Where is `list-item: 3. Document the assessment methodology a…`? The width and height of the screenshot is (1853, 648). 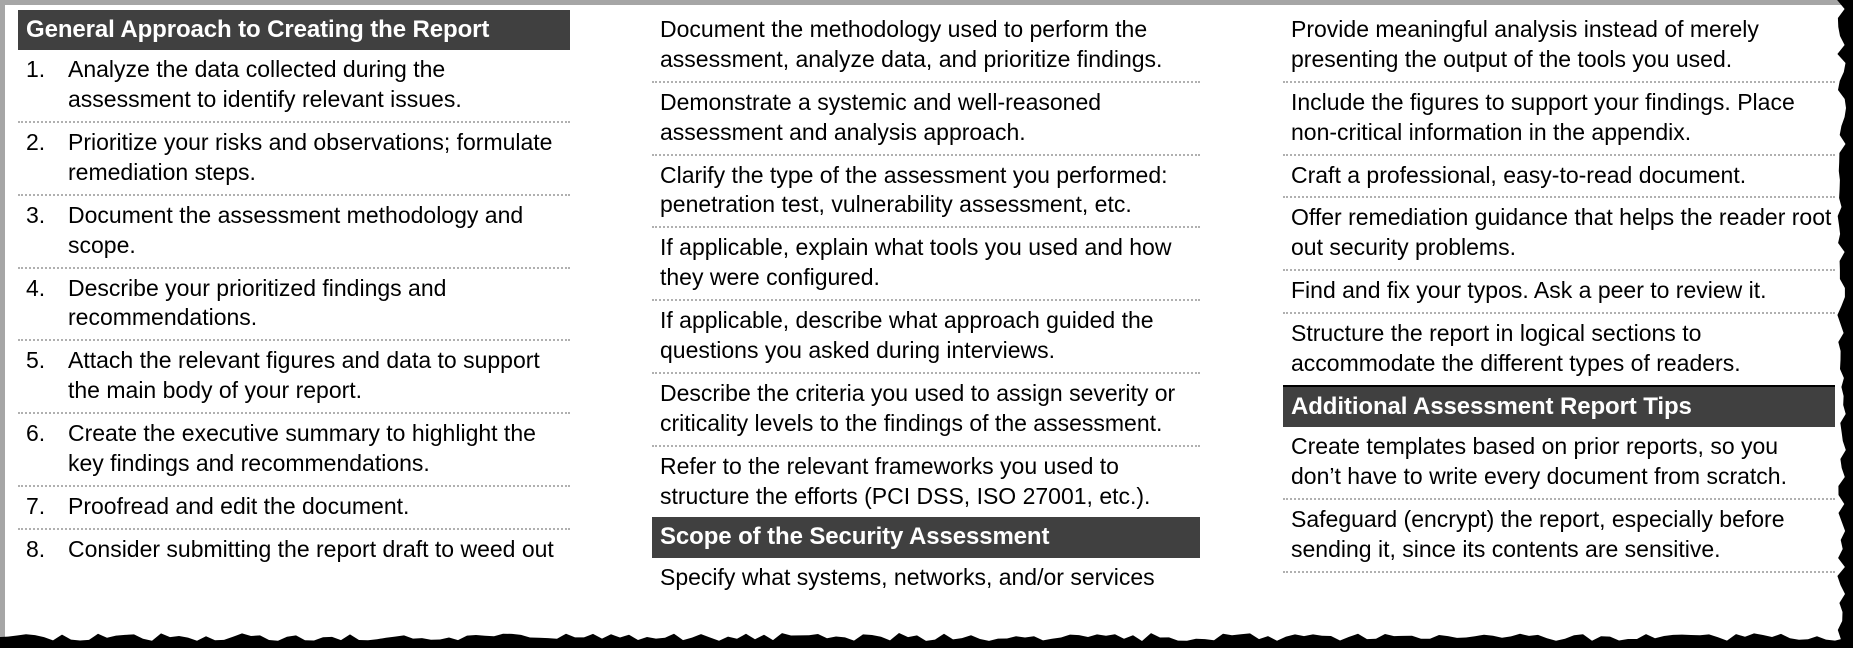
list-item: 3. Document the assessment methodology a… is located at coordinates (294, 232).